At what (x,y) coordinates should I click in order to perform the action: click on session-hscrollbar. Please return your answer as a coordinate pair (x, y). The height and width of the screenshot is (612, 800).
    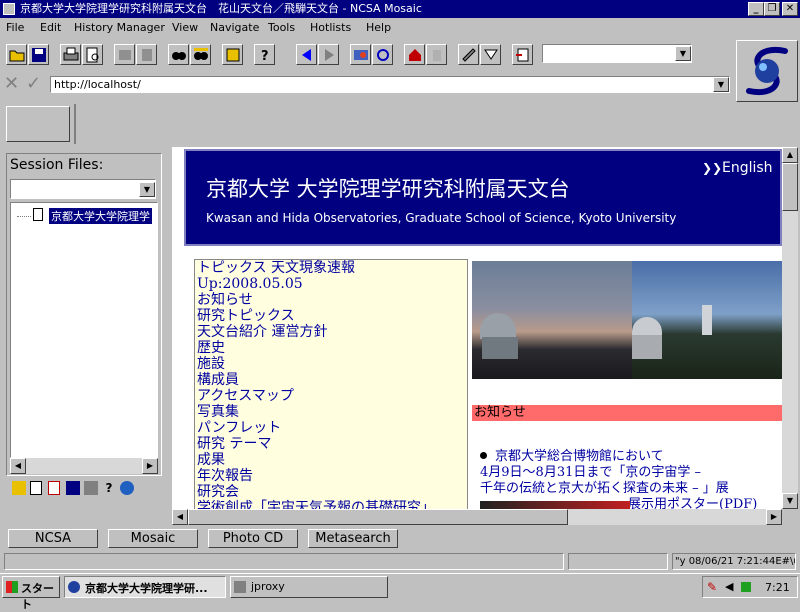
    Looking at the image, I should click on (84, 466).